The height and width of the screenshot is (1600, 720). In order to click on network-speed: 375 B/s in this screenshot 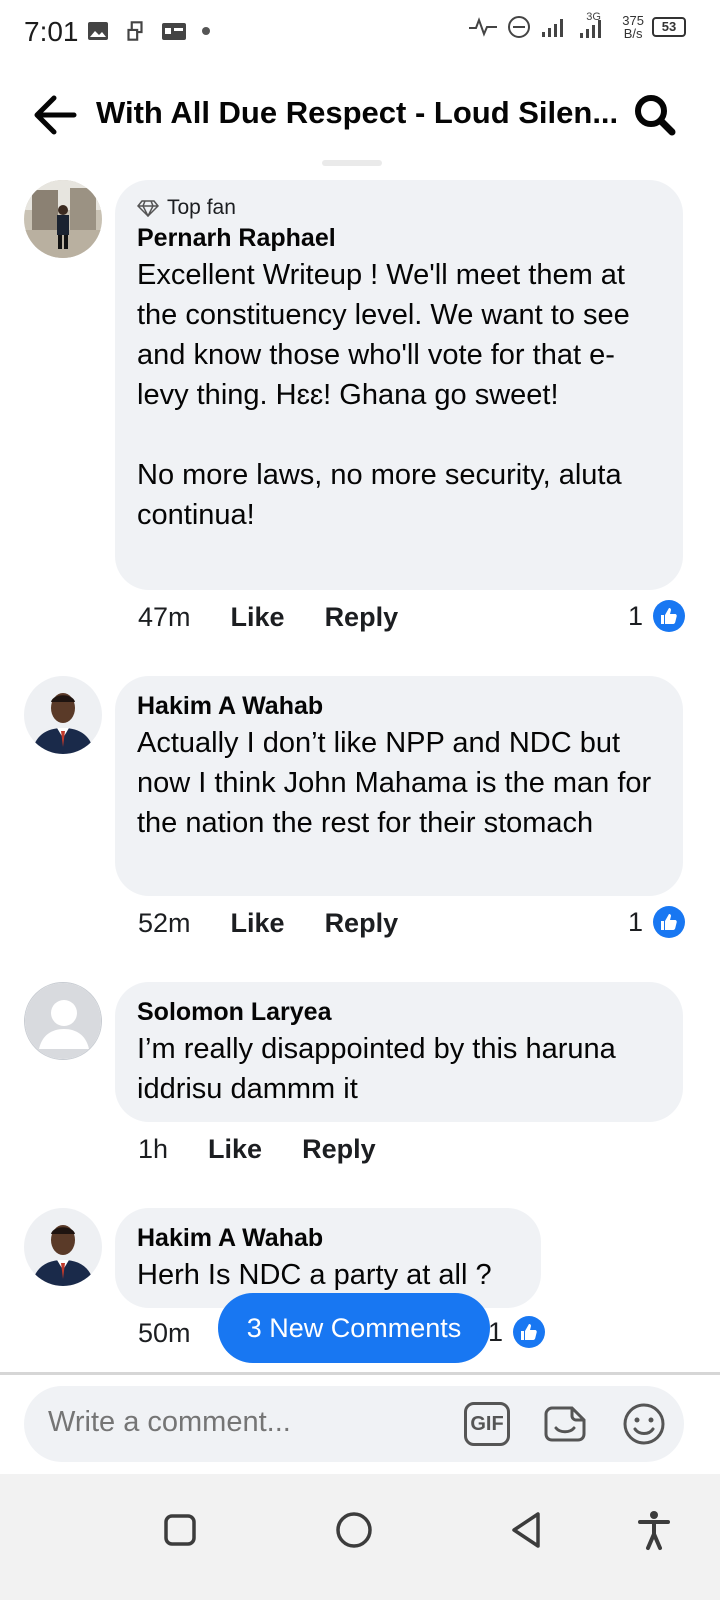, I will do `click(633, 27)`.